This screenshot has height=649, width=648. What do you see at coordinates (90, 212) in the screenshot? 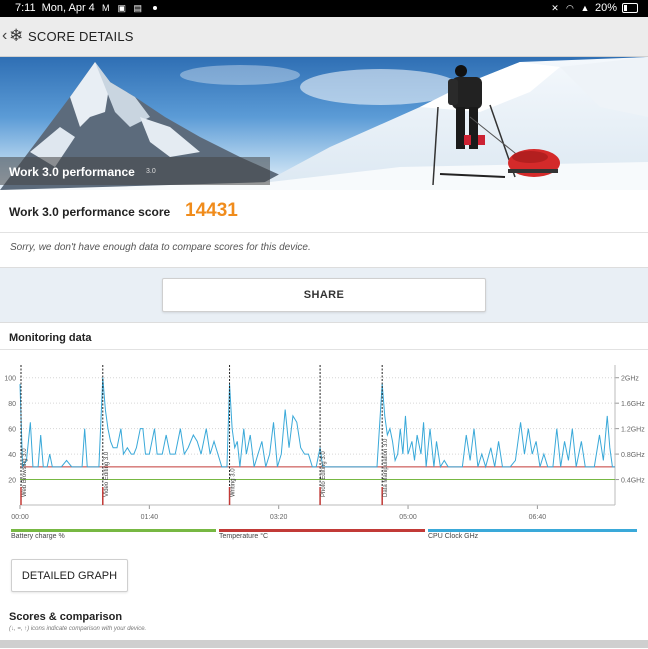
I see `score-label: Work 3.0 performance score` at bounding box center [90, 212].